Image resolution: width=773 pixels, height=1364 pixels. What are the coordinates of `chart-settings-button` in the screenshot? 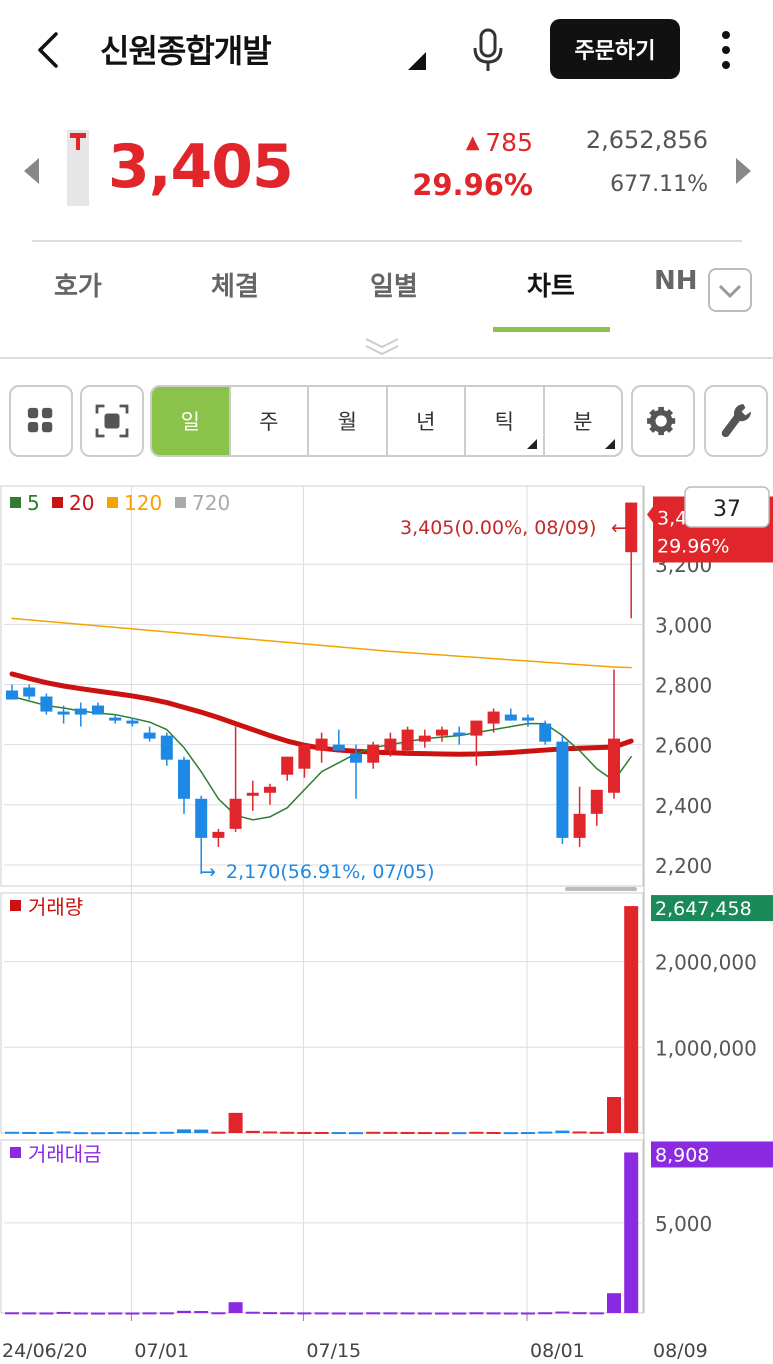 It's located at (663, 421).